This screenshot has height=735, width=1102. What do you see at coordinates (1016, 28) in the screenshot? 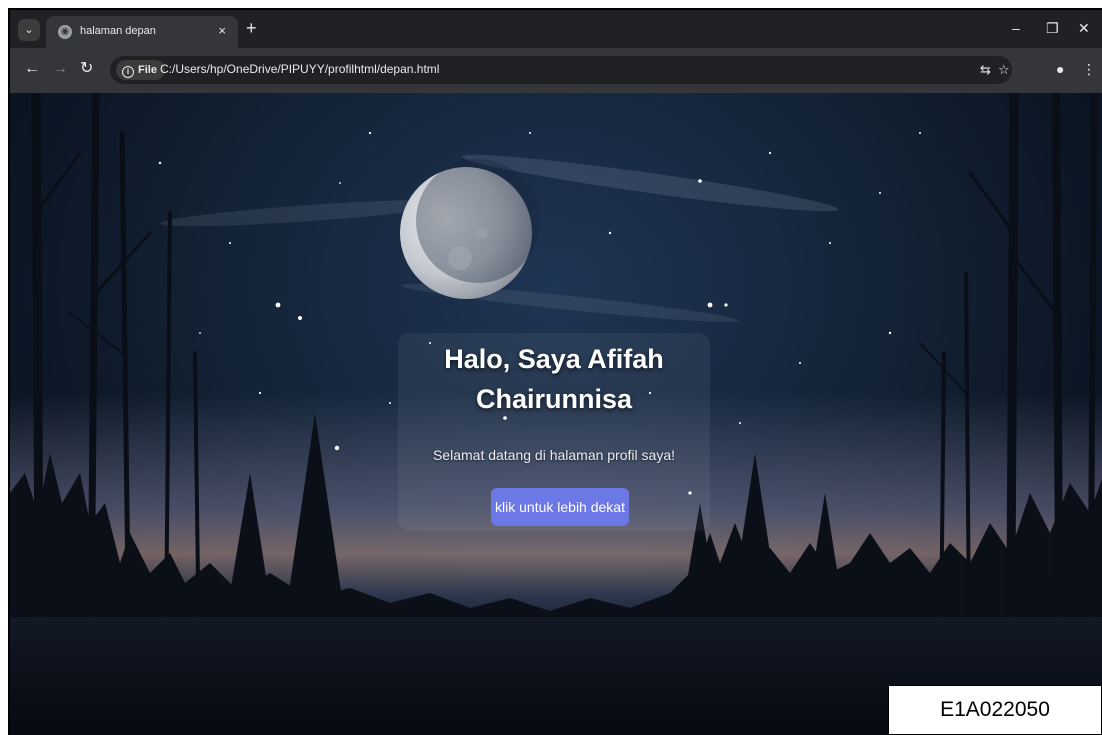
I see `minimize-icon: –` at bounding box center [1016, 28].